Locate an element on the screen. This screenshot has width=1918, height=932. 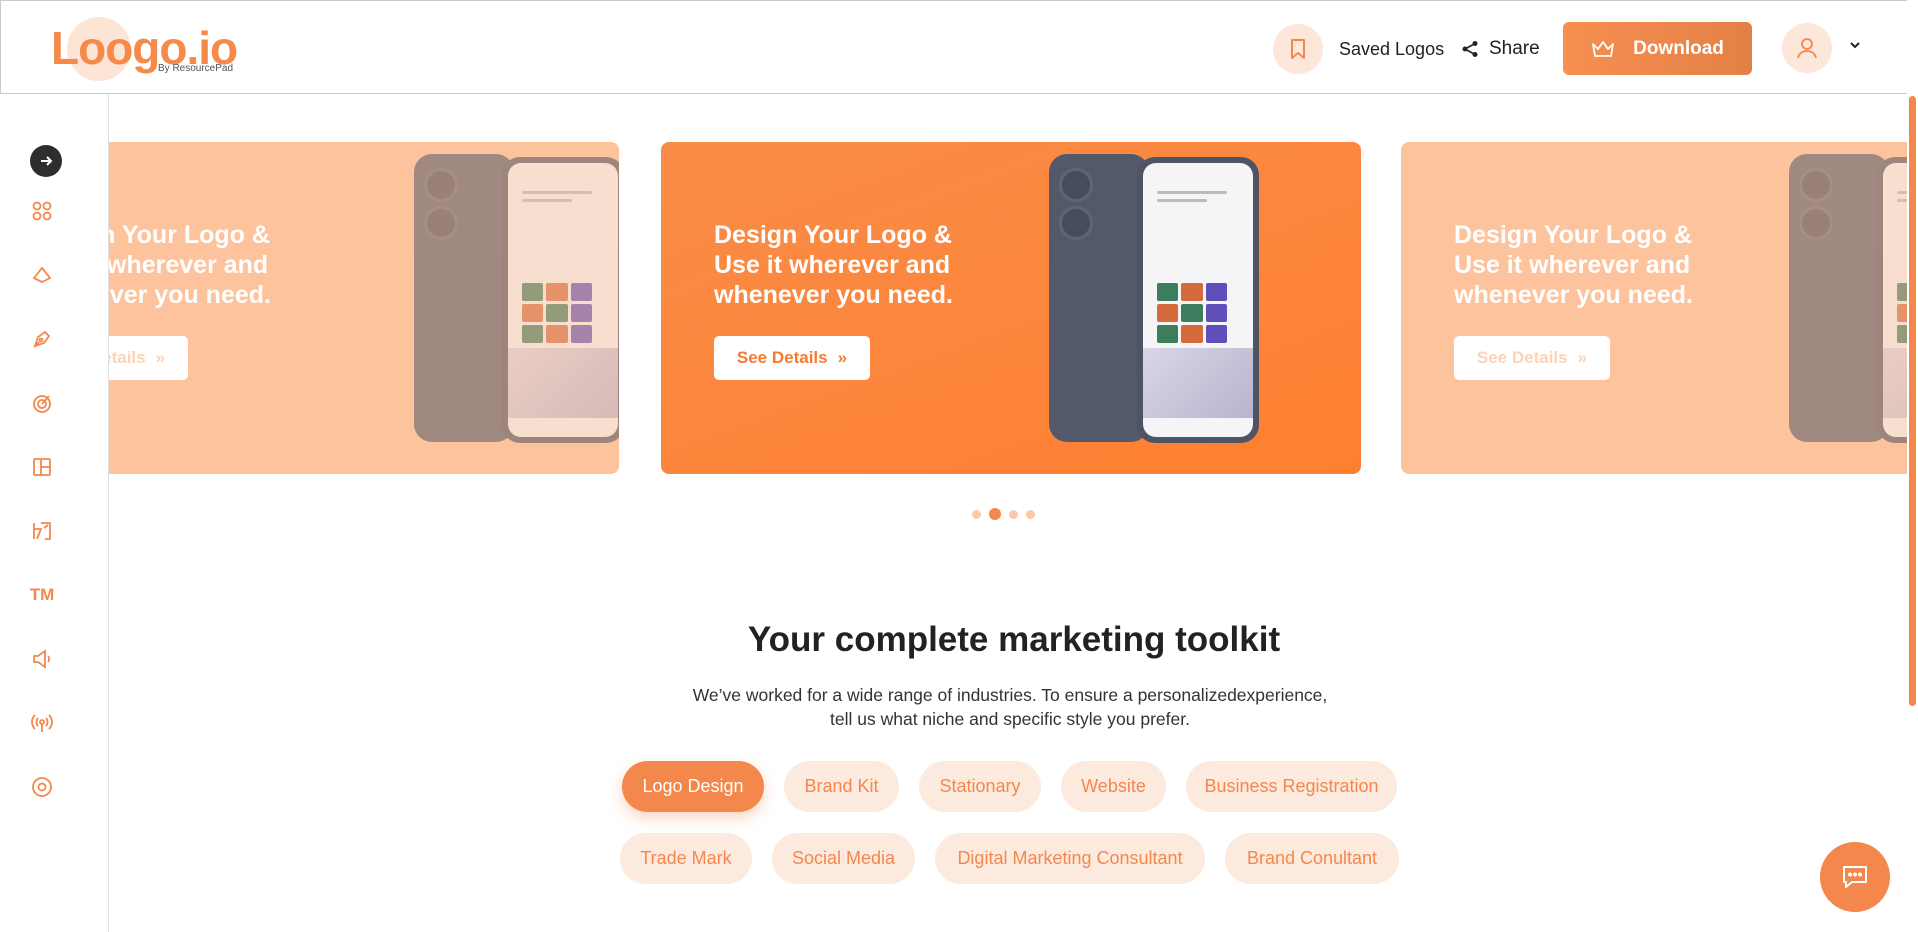
target-icon is located at coordinates (42, 404).